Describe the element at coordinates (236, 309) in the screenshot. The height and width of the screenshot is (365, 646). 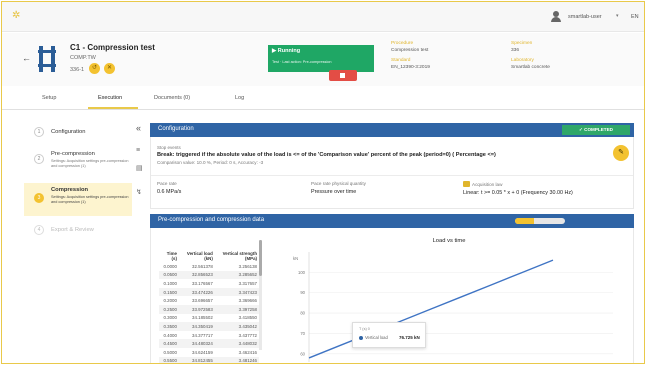
I see `table-cell: 3.397258` at that location.